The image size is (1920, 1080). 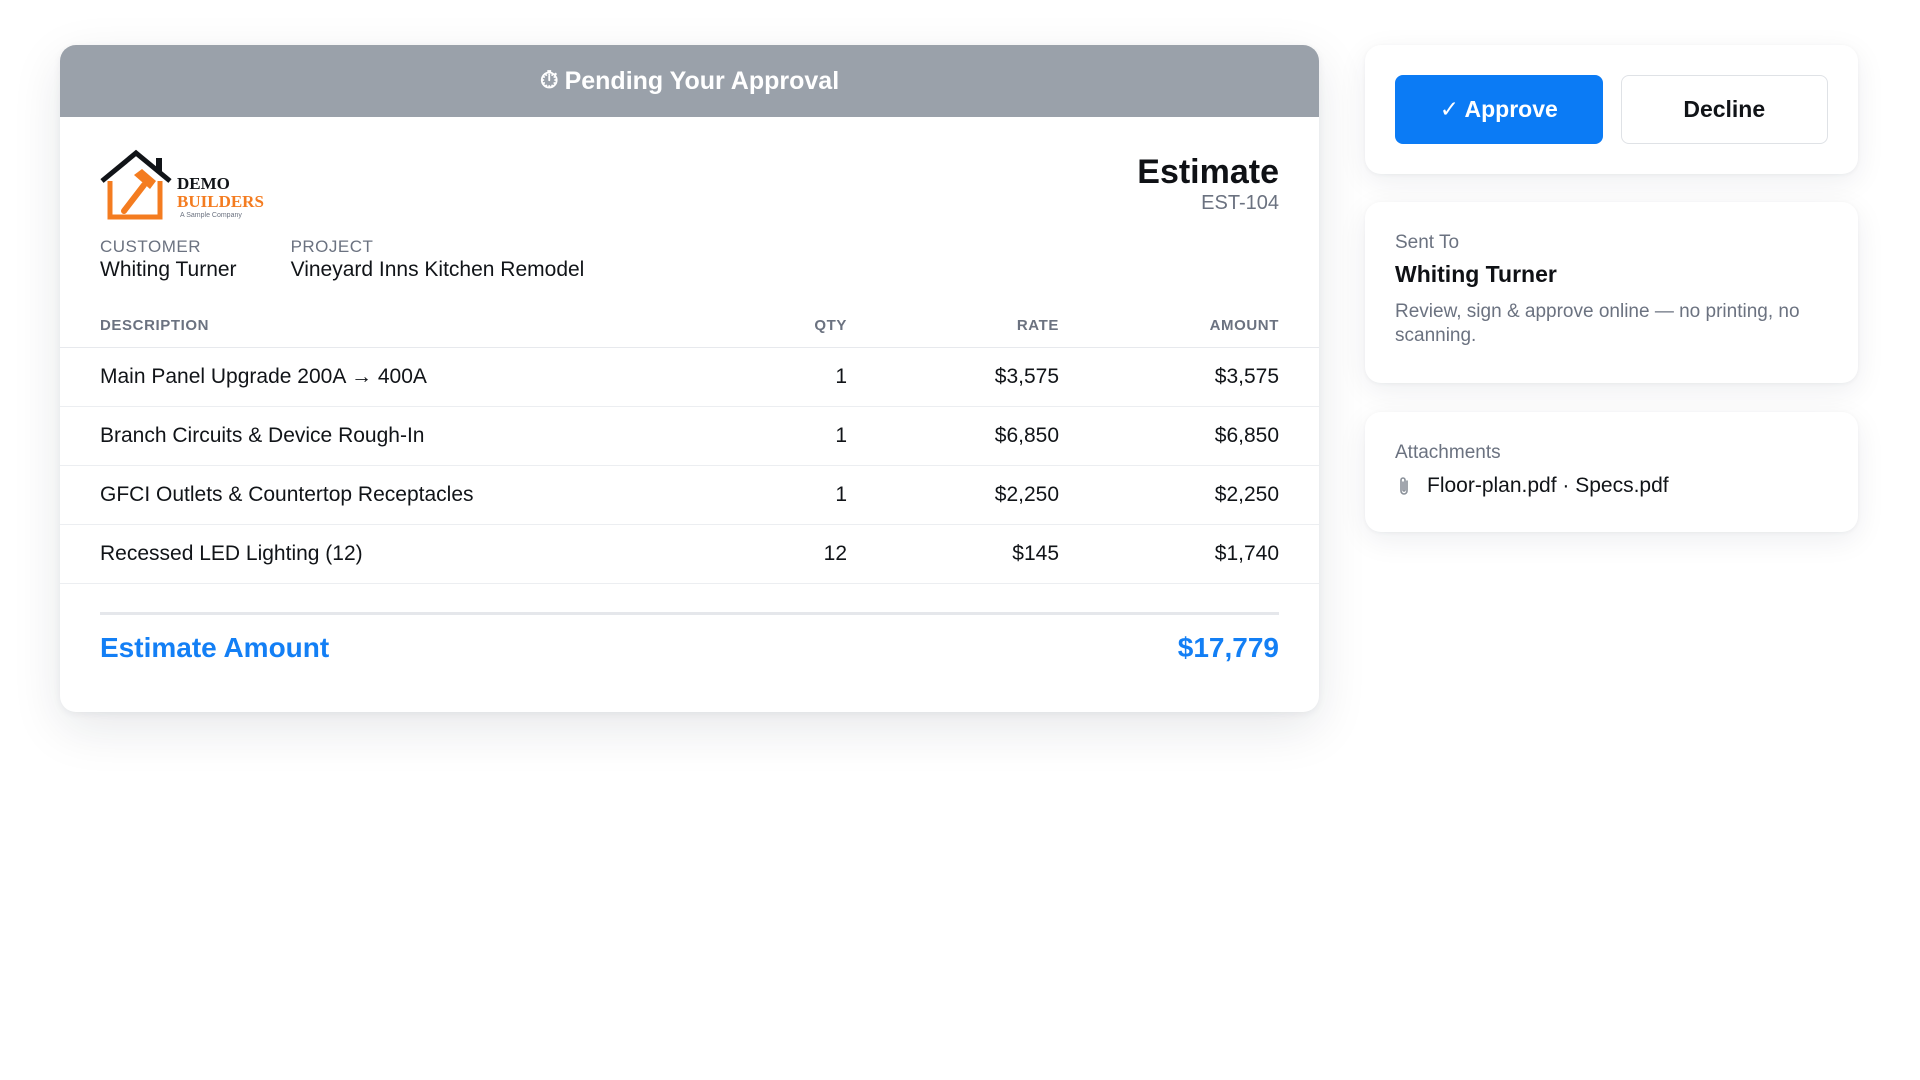 What do you see at coordinates (1026, 435) in the screenshot?
I see `row-rate: $6,850` at bounding box center [1026, 435].